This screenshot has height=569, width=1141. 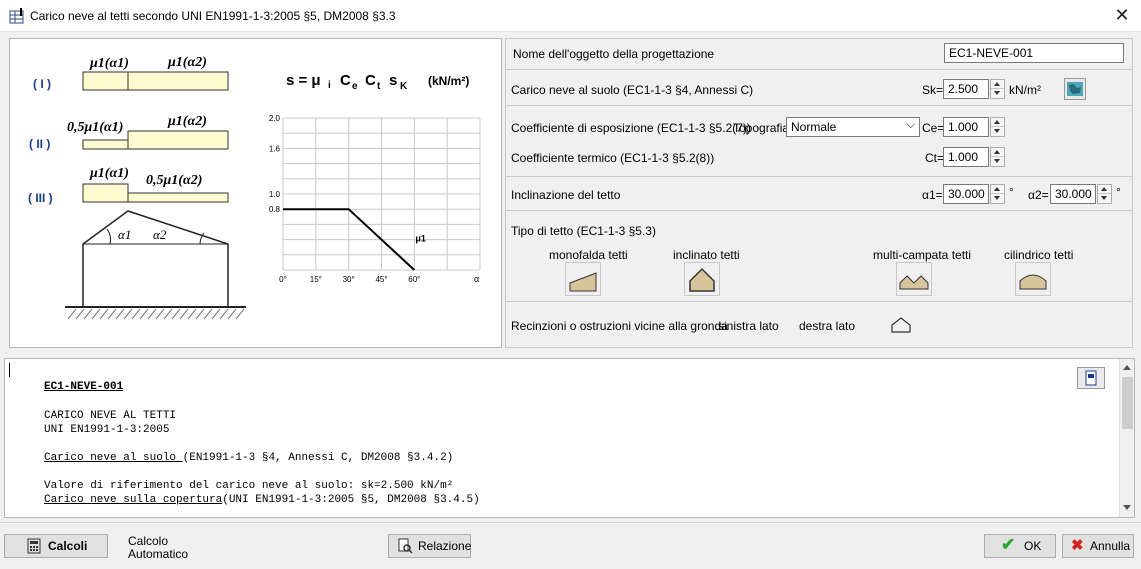 I want to click on cancel-button-label: Annulla, so click(x=1110, y=546).